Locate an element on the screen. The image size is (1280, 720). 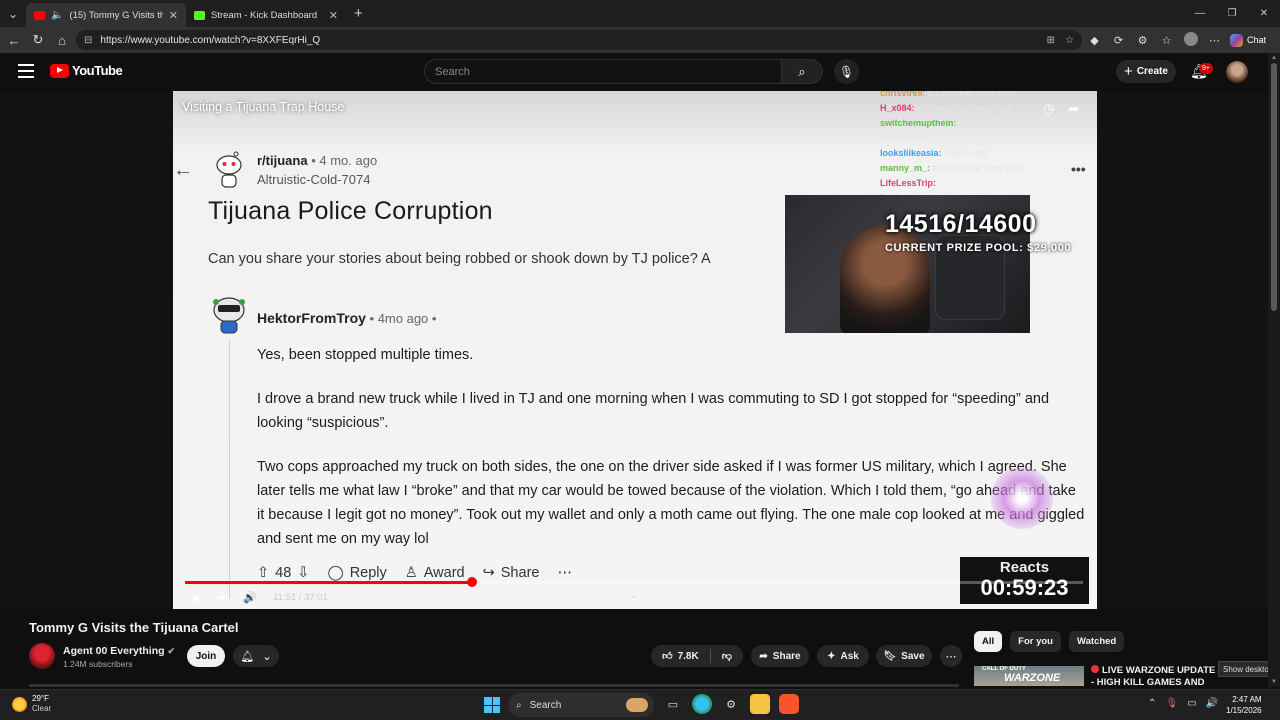
page-scrollbar: ▲ ▼ is located at coordinates (1274, 370).